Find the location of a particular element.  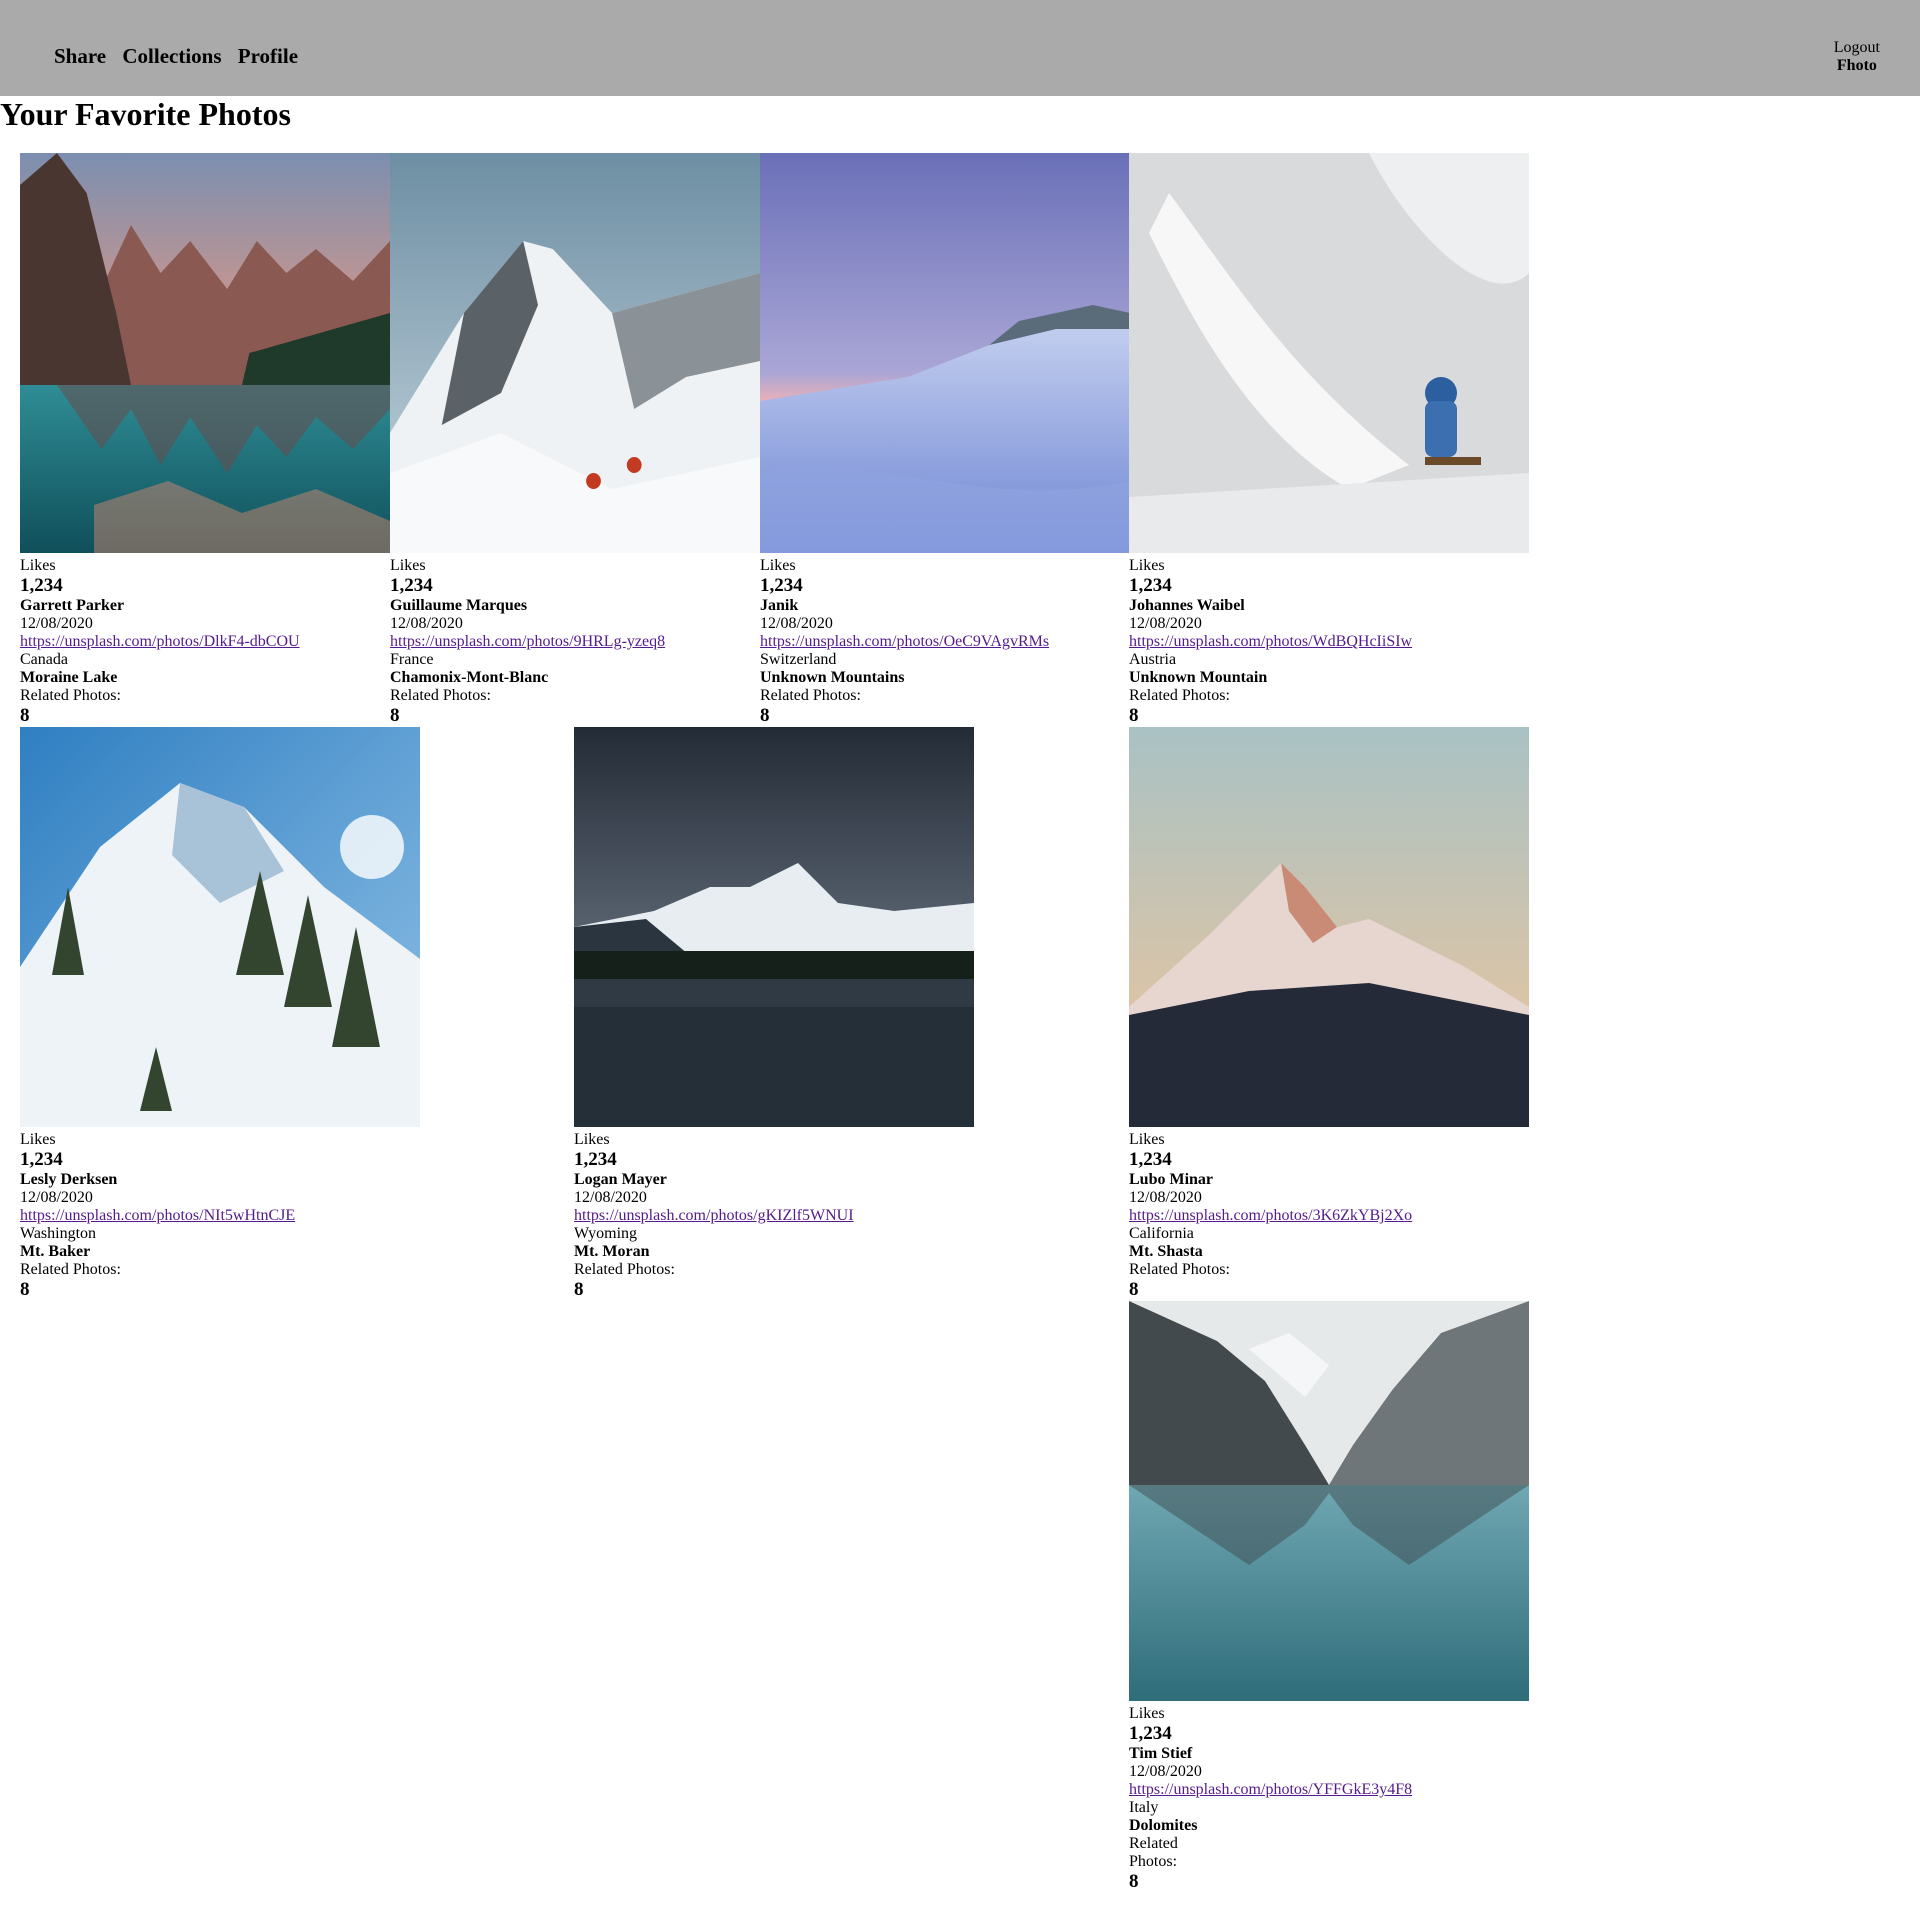

photo-place: Unknown Mountain is located at coordinates (1198, 677).